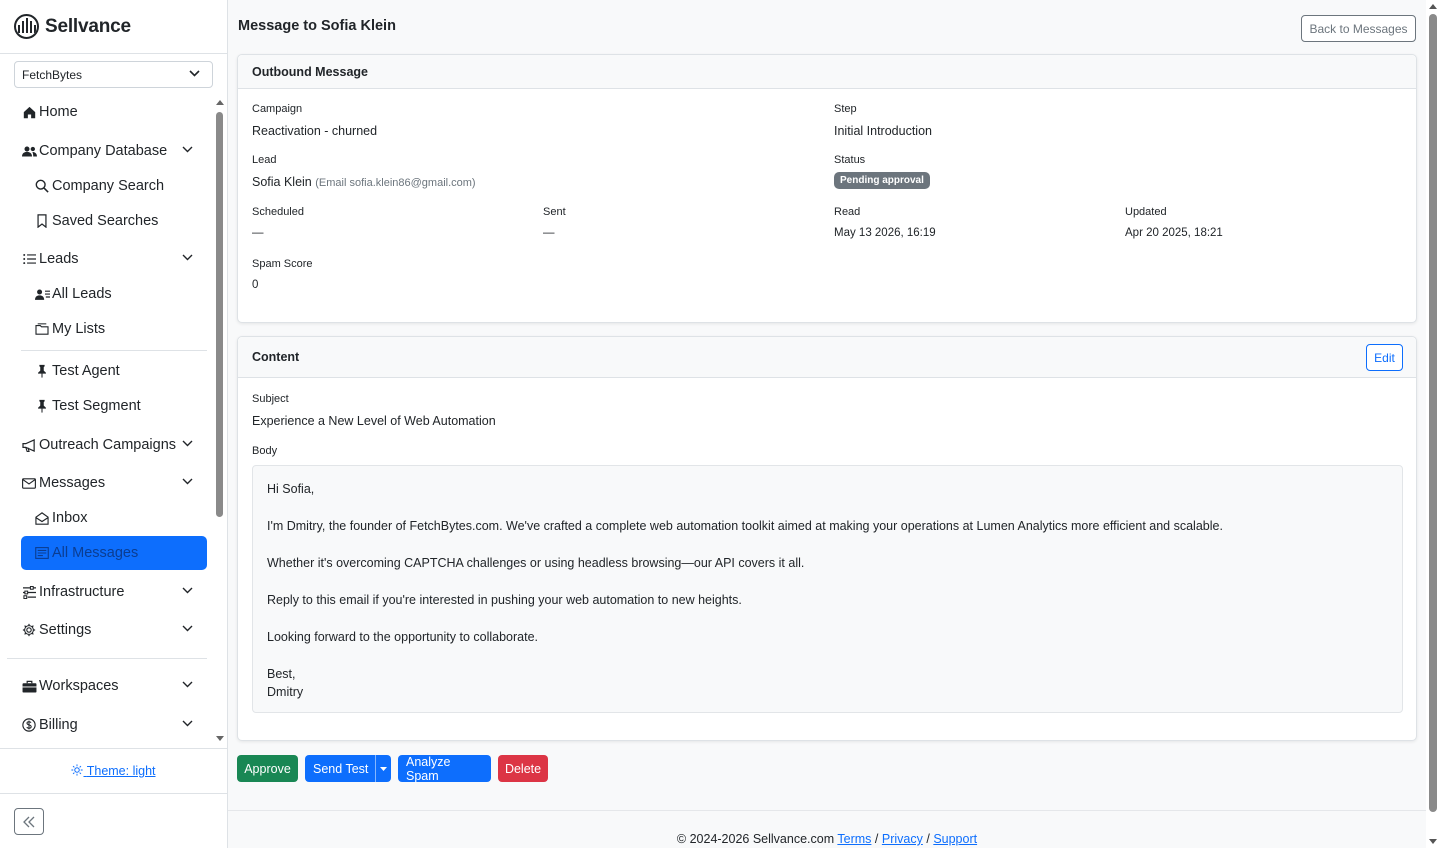 This screenshot has width=1440, height=848. I want to click on sidebar-scrollbar-thumb, so click(219, 314).